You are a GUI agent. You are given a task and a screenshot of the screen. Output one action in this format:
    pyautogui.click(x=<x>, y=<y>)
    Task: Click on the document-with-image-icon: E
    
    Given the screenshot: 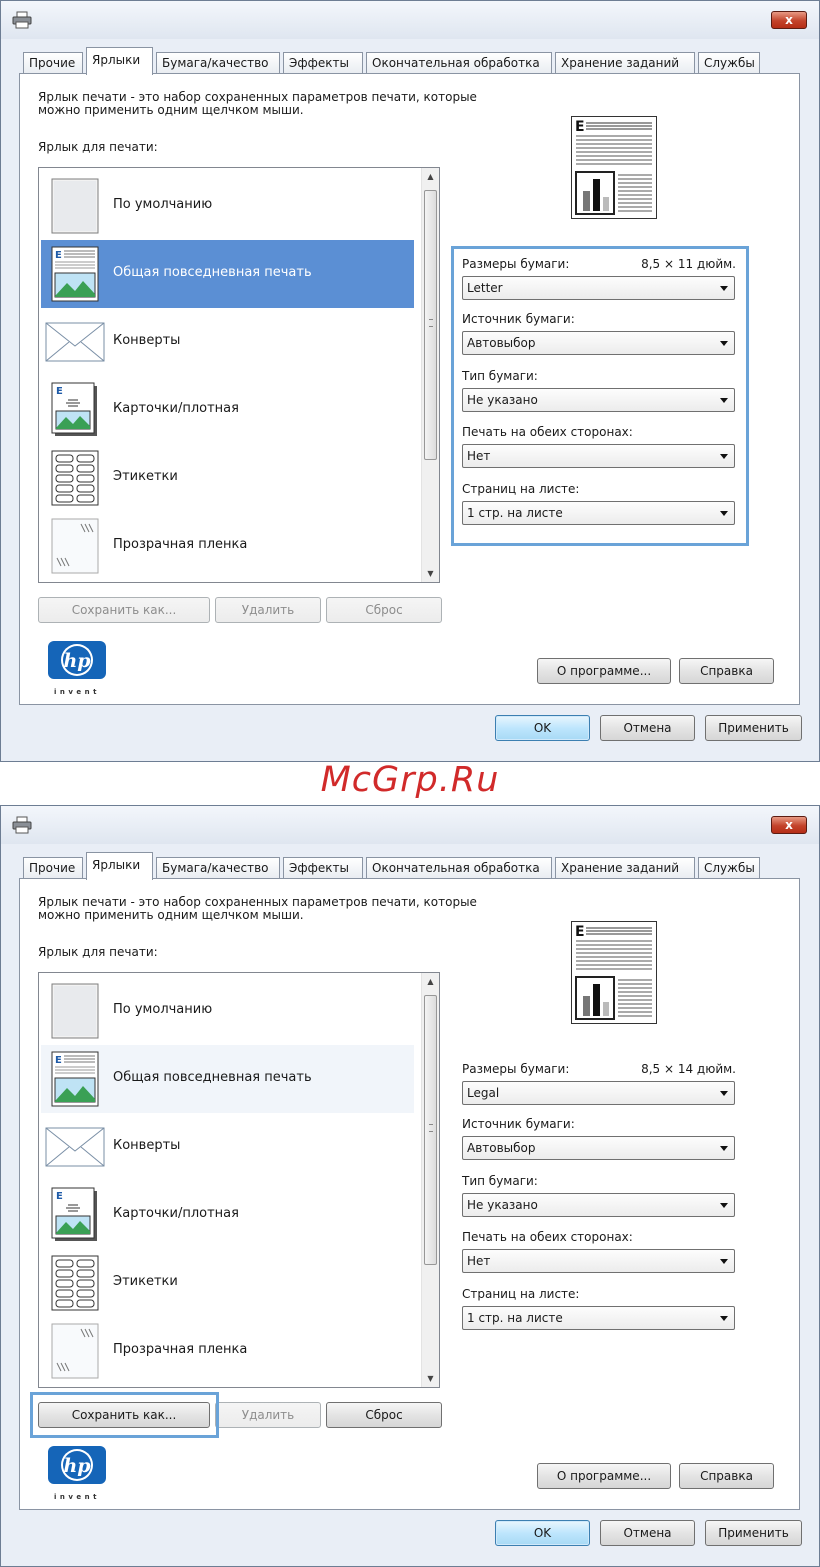 What is the action you would take?
    pyautogui.click(x=75, y=1079)
    